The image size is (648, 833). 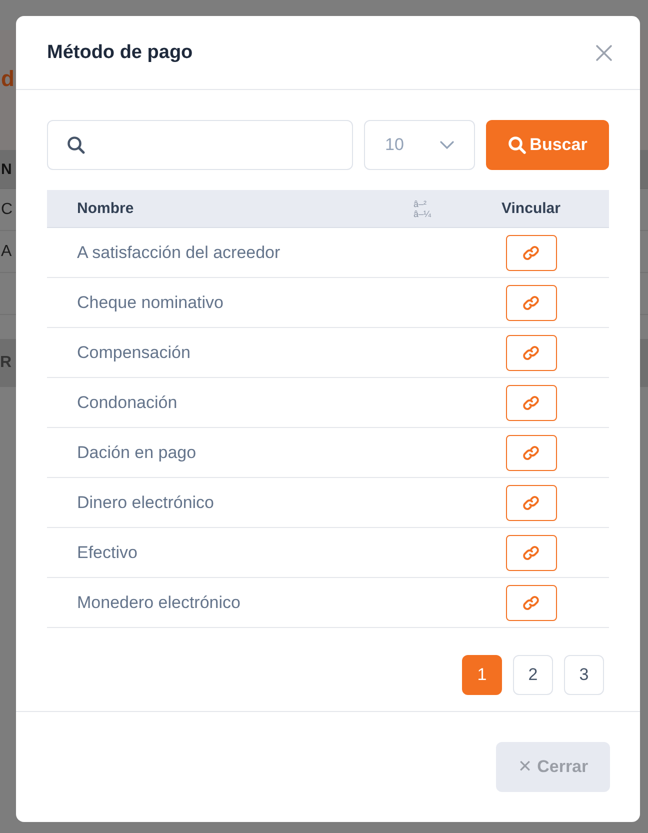 What do you see at coordinates (150, 302) in the screenshot?
I see `table-cell: Cheque nominativo` at bounding box center [150, 302].